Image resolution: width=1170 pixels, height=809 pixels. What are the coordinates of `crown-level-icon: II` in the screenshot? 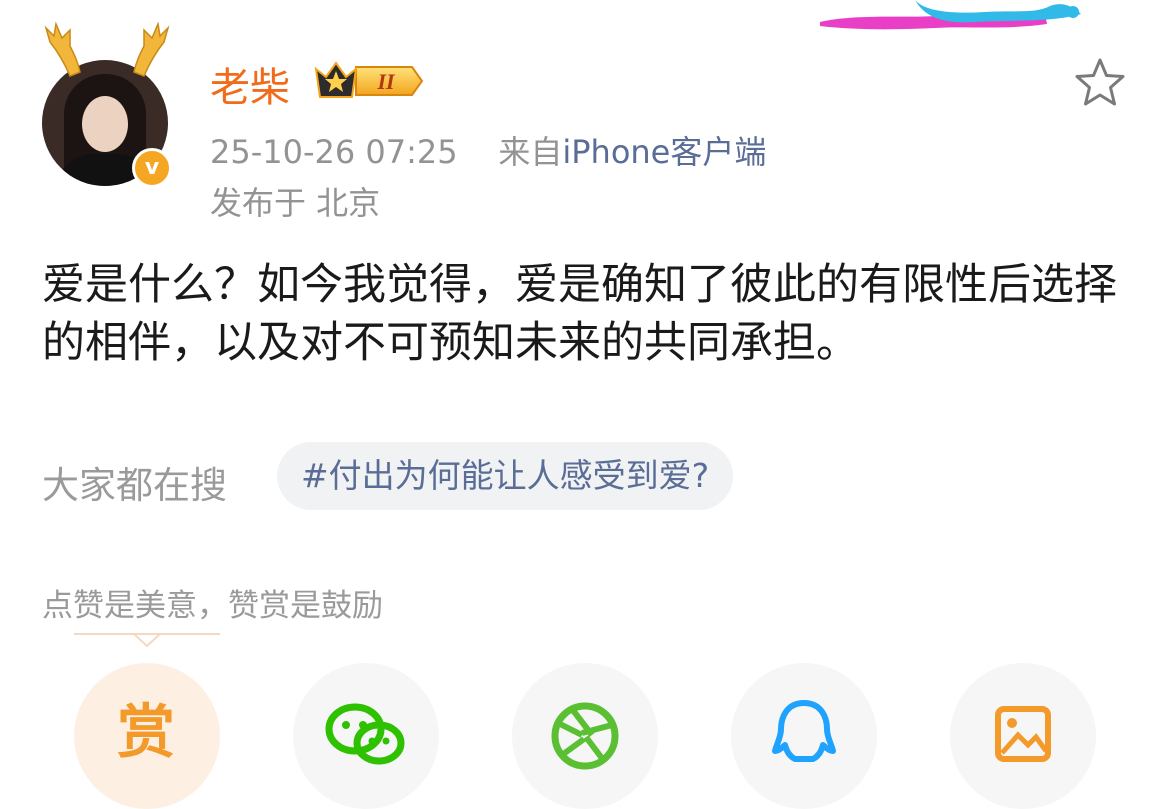 It's located at (368, 80).